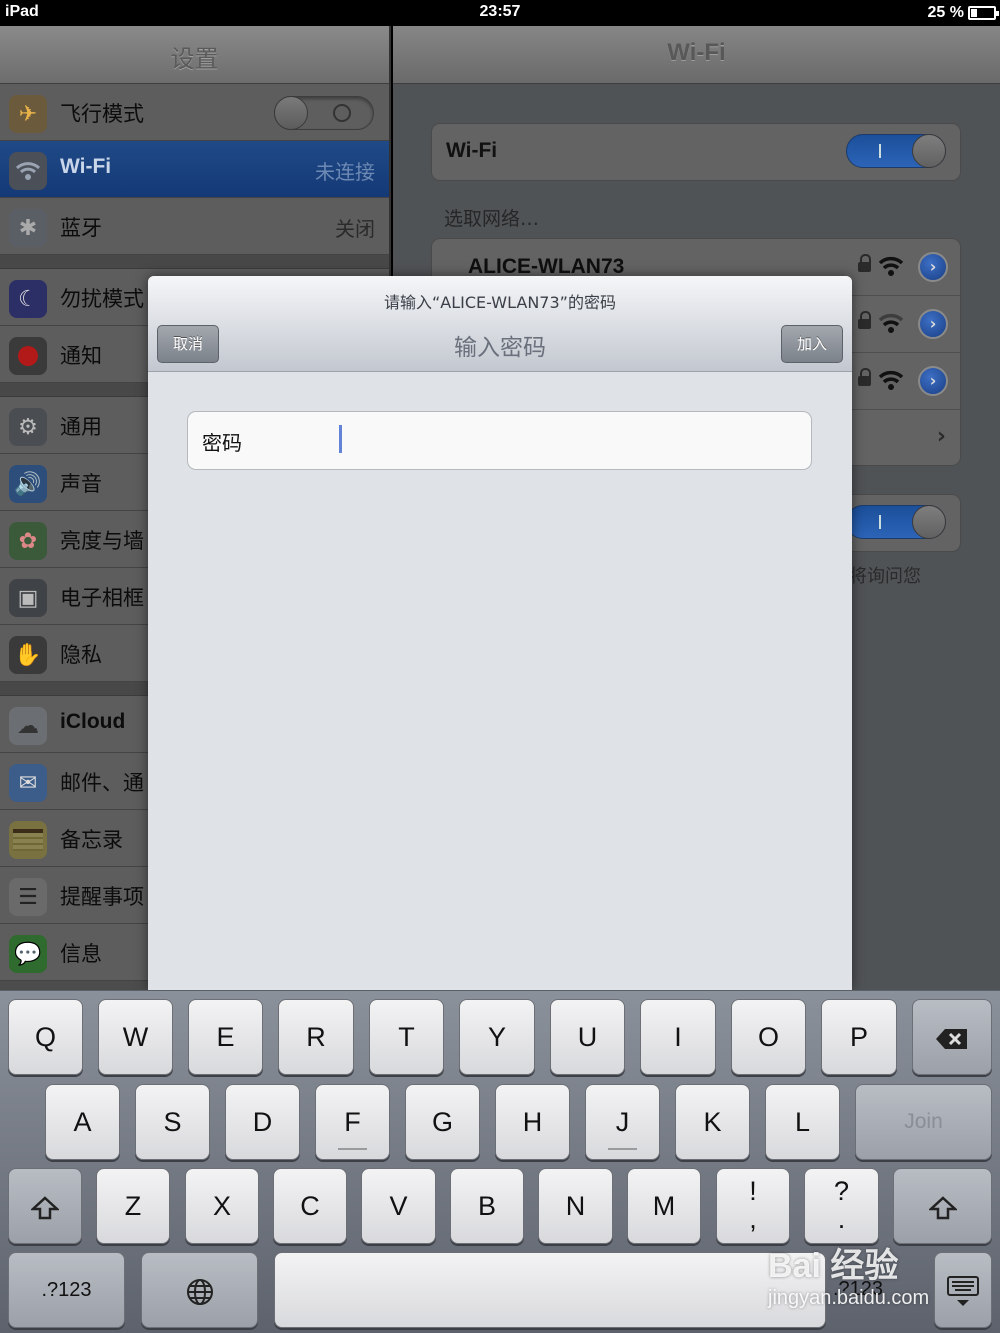 The width and height of the screenshot is (1000, 1333). What do you see at coordinates (345, 172) in the screenshot?
I see `wifi-status: 未连接` at bounding box center [345, 172].